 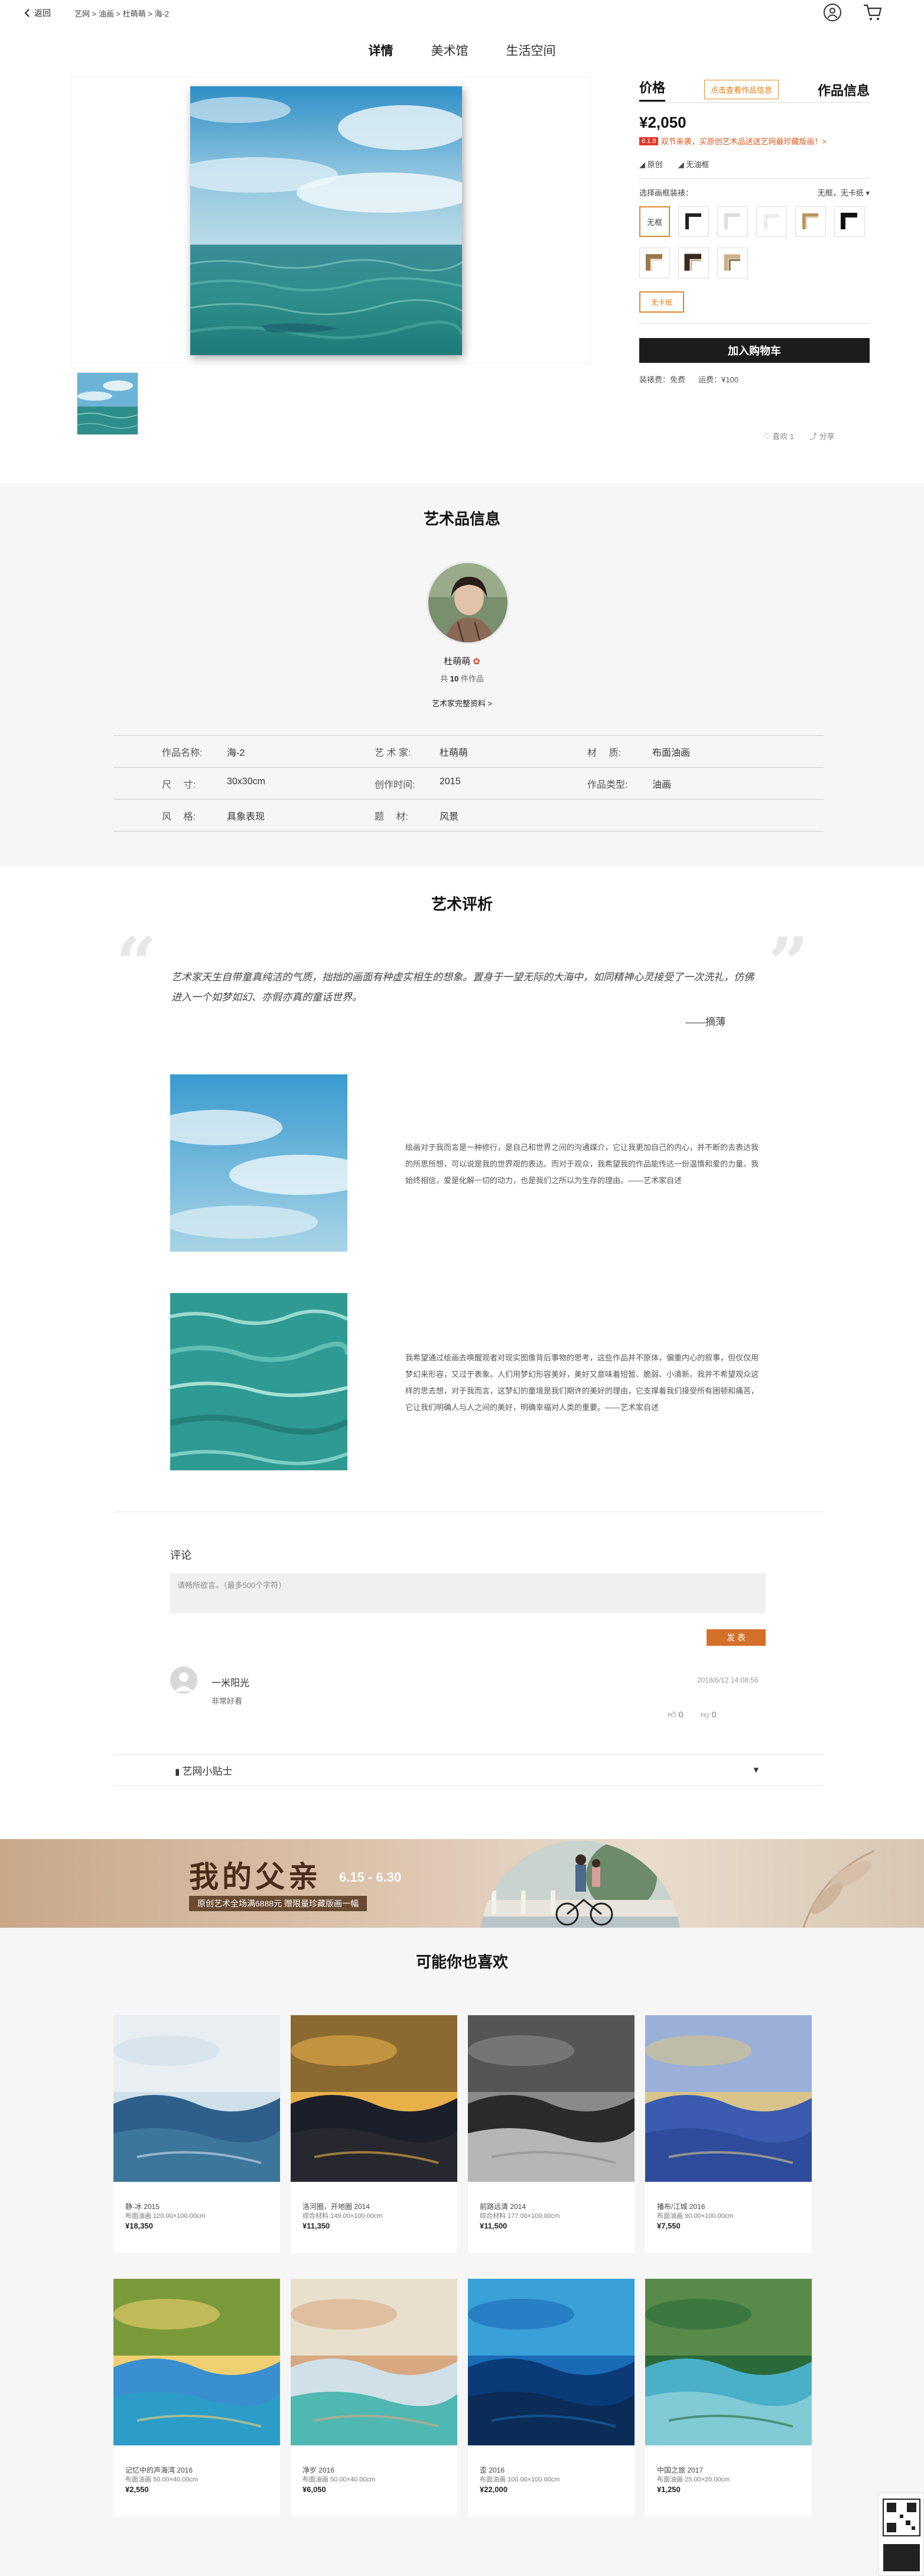 What do you see at coordinates (142, 2207) in the screenshot?
I see `recommend-card-title: 静-冰 2015` at bounding box center [142, 2207].